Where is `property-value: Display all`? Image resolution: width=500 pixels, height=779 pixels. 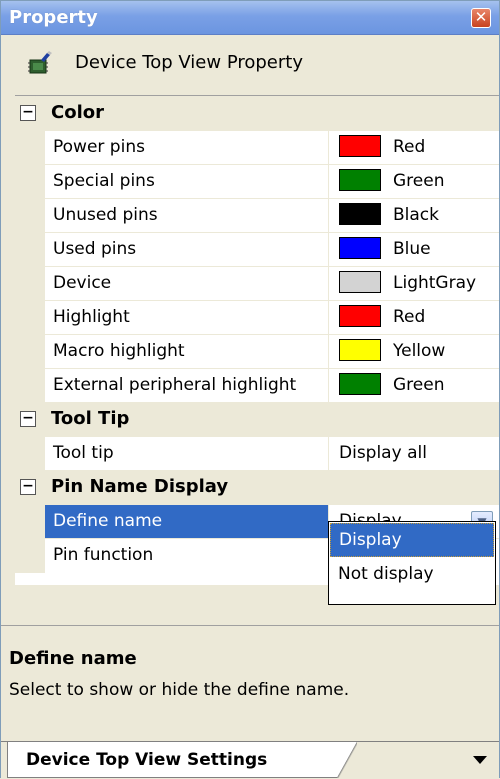 property-value: Display all is located at coordinates (414, 454).